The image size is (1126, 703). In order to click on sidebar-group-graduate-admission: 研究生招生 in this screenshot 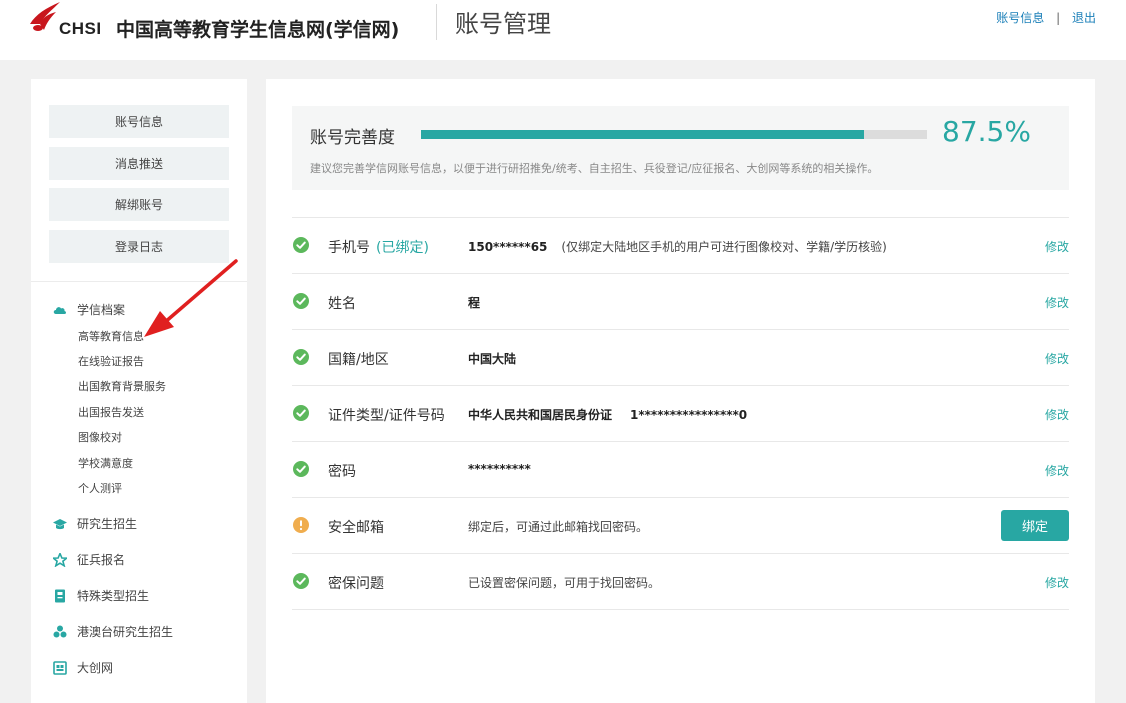, I will do `click(95, 523)`.